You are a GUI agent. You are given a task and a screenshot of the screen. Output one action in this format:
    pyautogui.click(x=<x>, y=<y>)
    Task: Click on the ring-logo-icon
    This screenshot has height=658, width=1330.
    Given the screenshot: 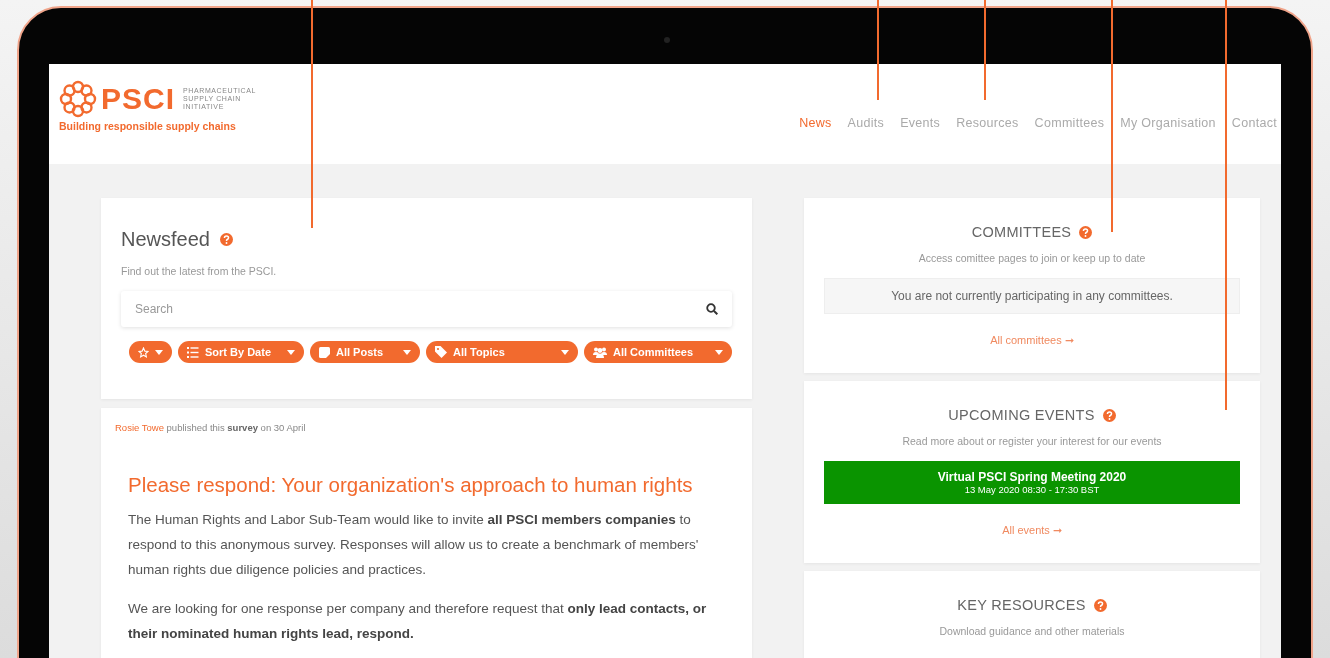 What is the action you would take?
    pyautogui.click(x=78, y=99)
    